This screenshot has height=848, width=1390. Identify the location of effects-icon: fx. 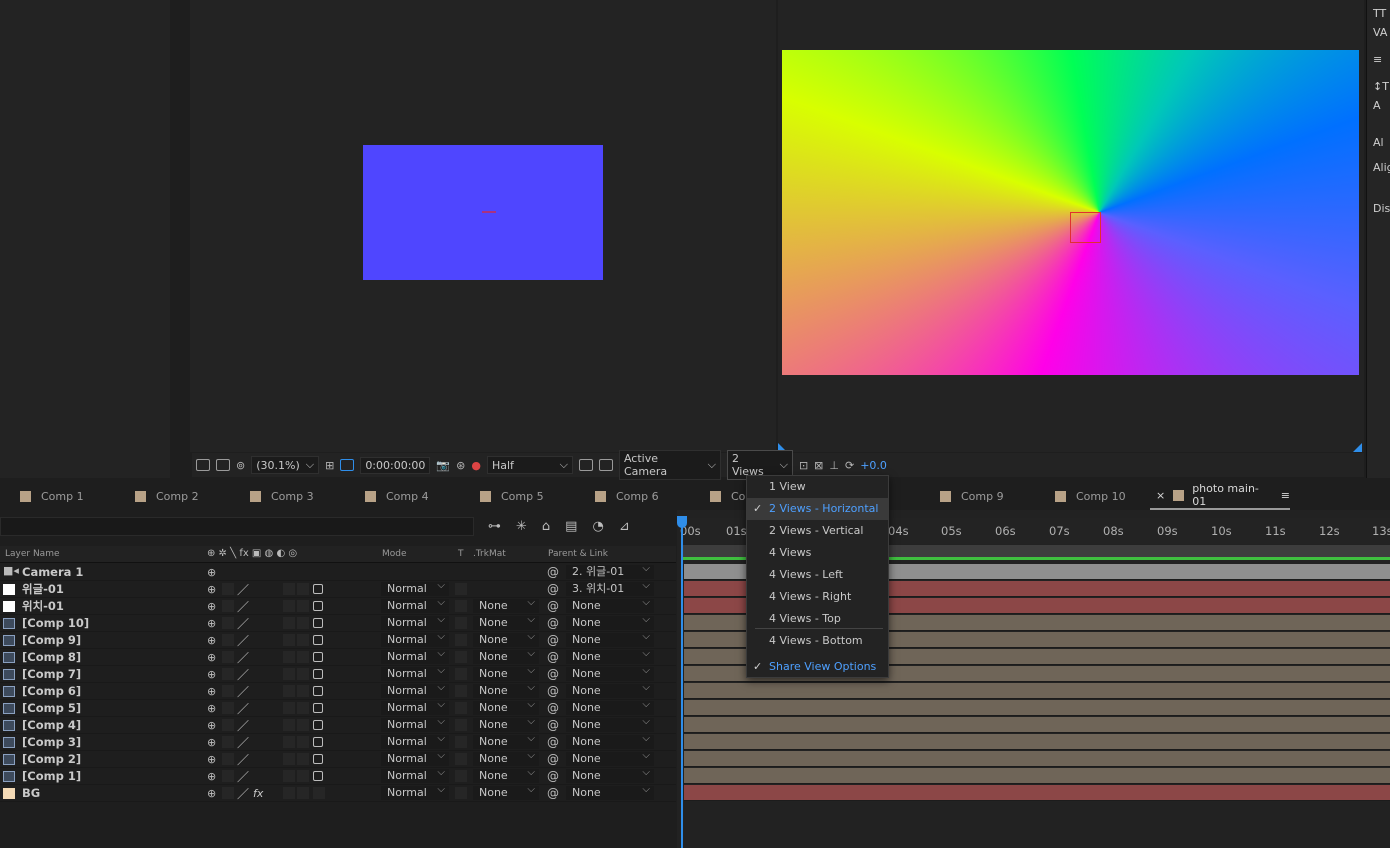
(258, 793).